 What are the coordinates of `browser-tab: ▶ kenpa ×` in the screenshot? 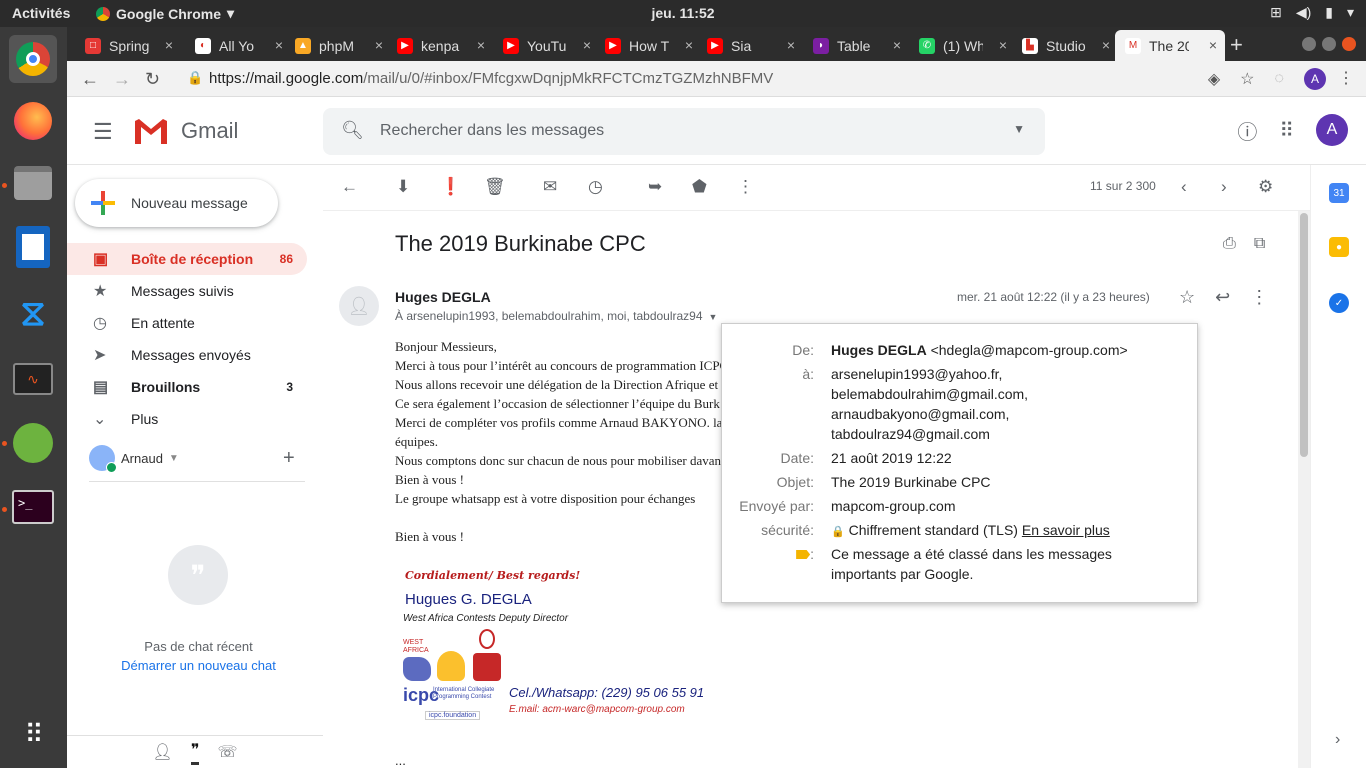 It's located at (440, 45).